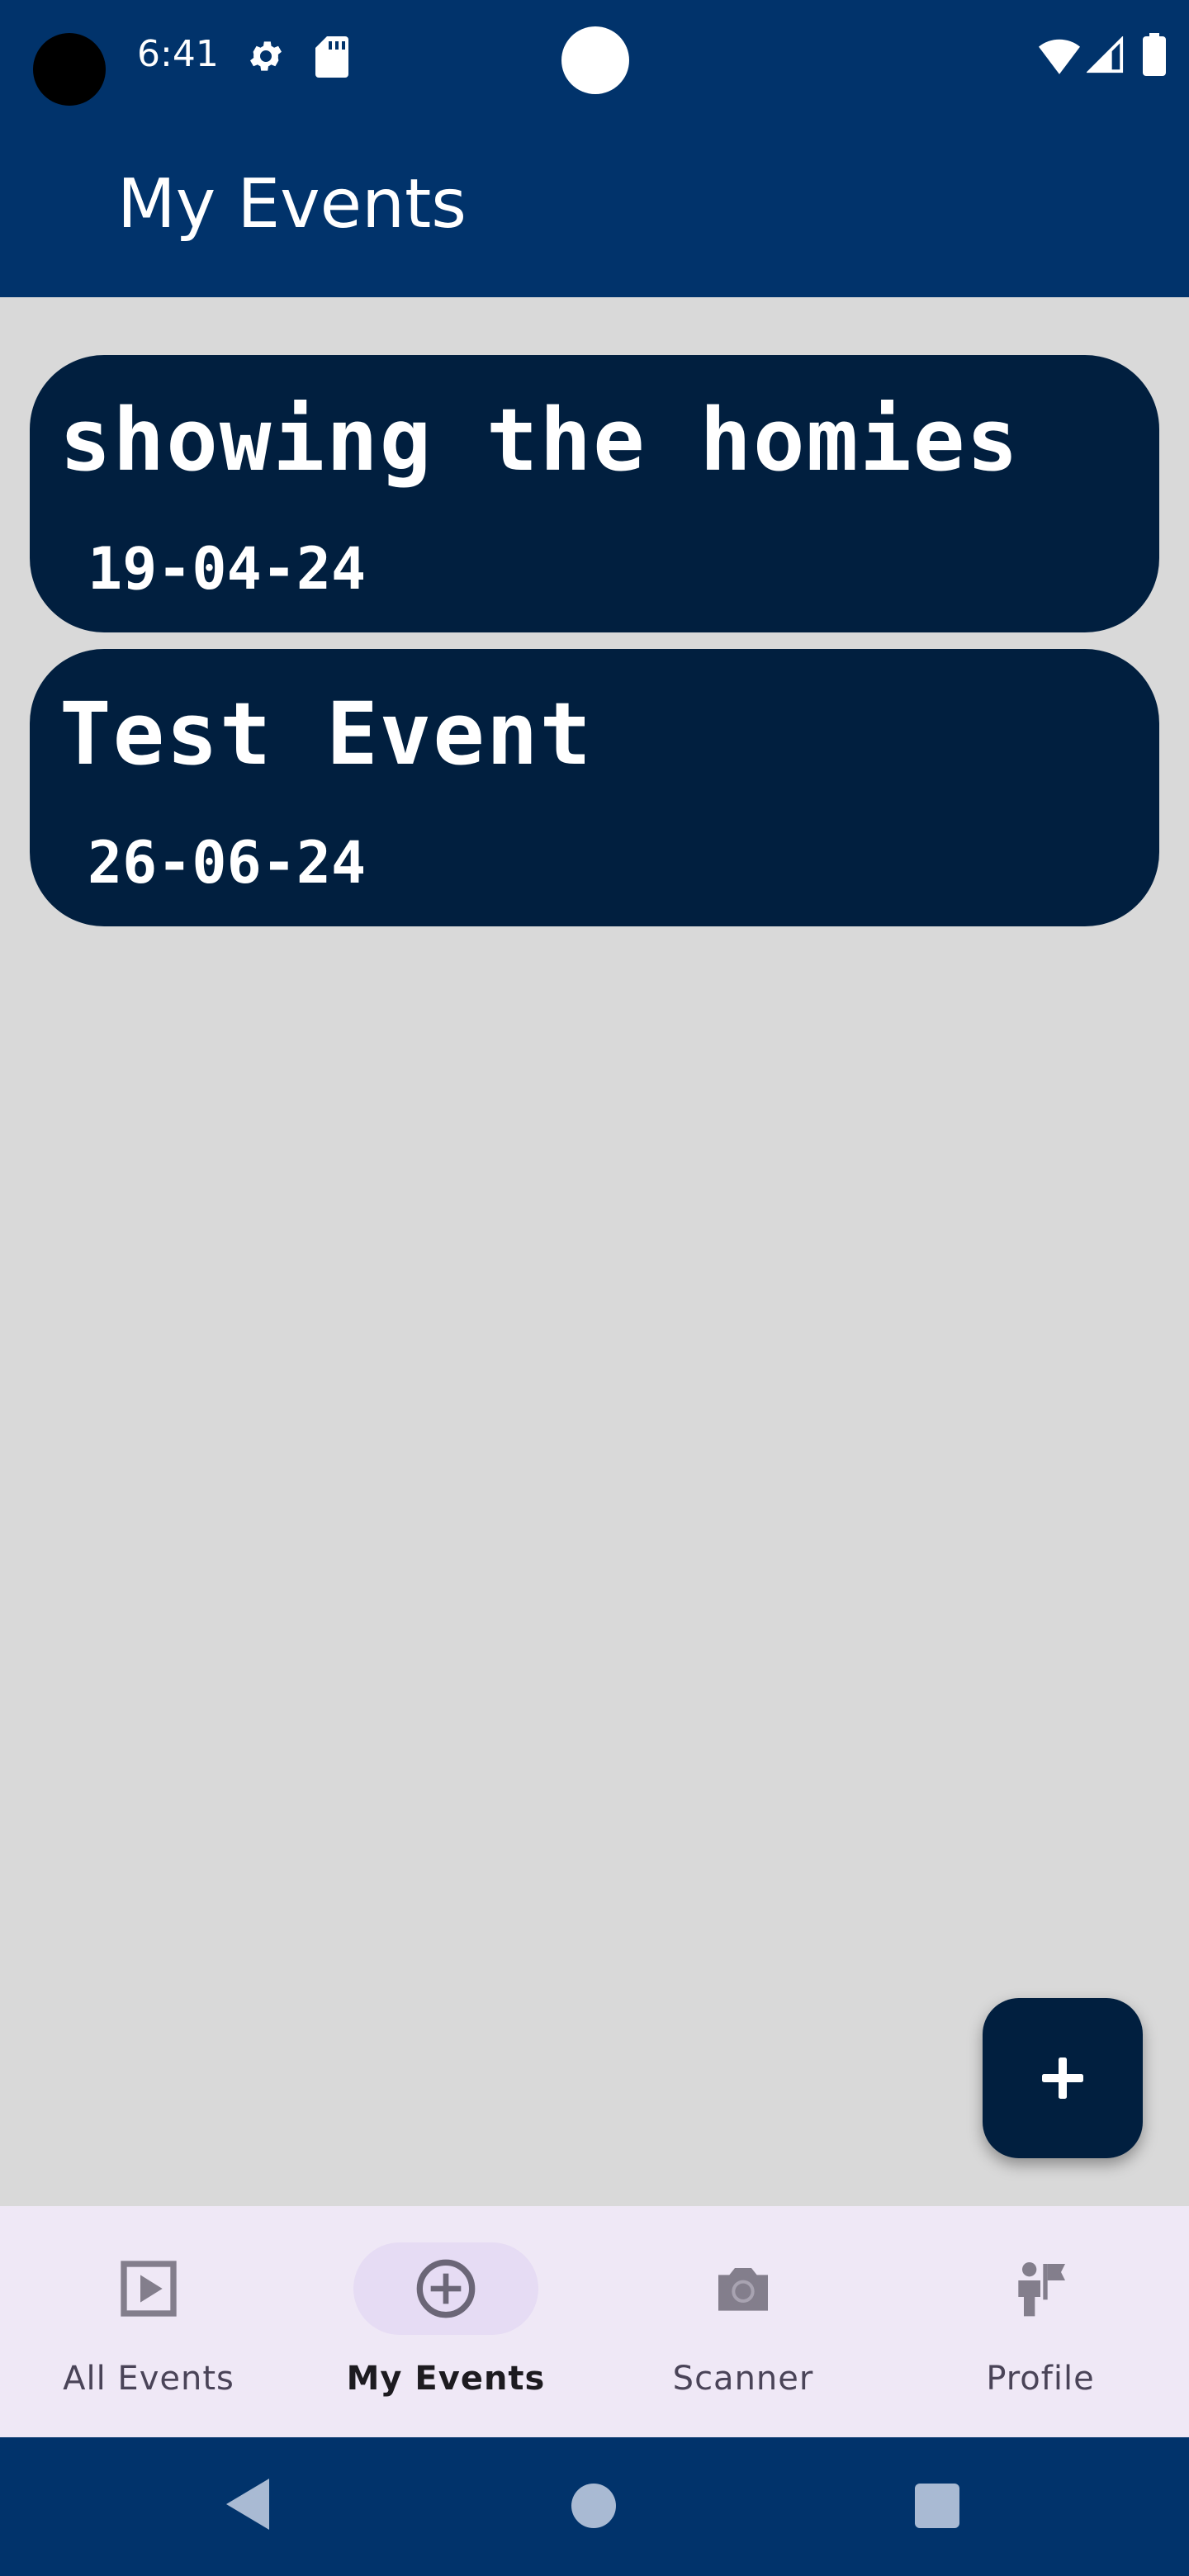 Image resolution: width=1189 pixels, height=2576 pixels. Describe the element at coordinates (1059, 56) in the screenshot. I see `wifi-icon` at that location.